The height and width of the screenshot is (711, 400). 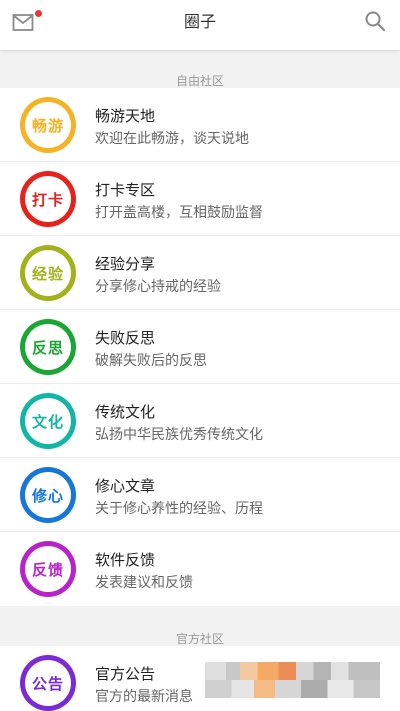 What do you see at coordinates (125, 190) in the screenshot?
I see `item-title: 打卡专区` at bounding box center [125, 190].